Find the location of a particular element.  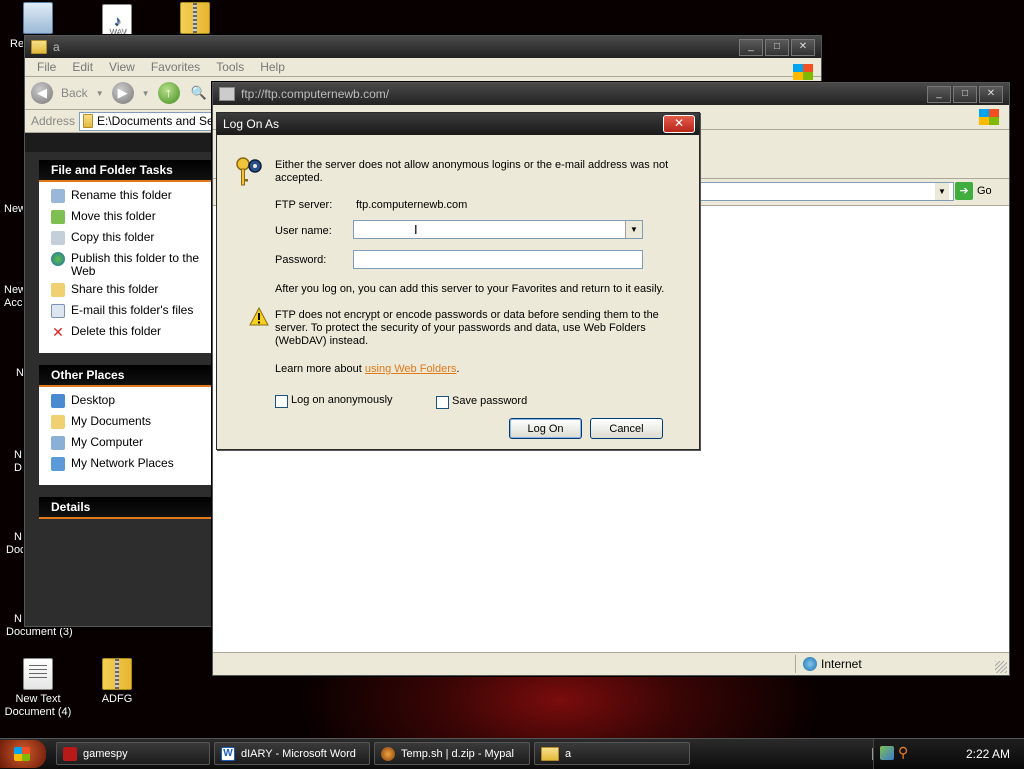

text-document-icon is located at coordinates (38, 674).